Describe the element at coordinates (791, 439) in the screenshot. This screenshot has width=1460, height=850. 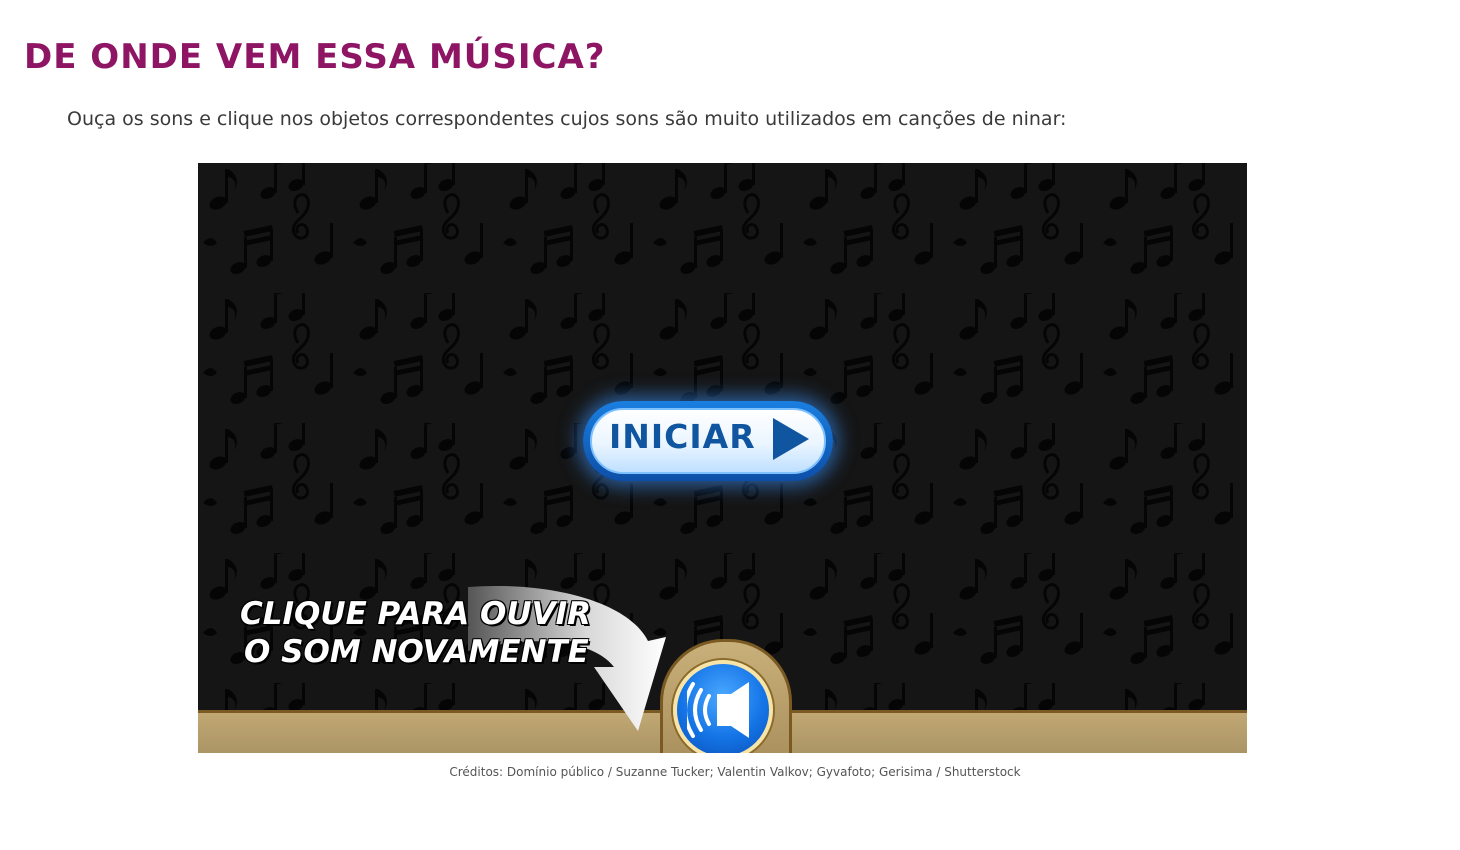
I see `play-triangle-icon` at that location.